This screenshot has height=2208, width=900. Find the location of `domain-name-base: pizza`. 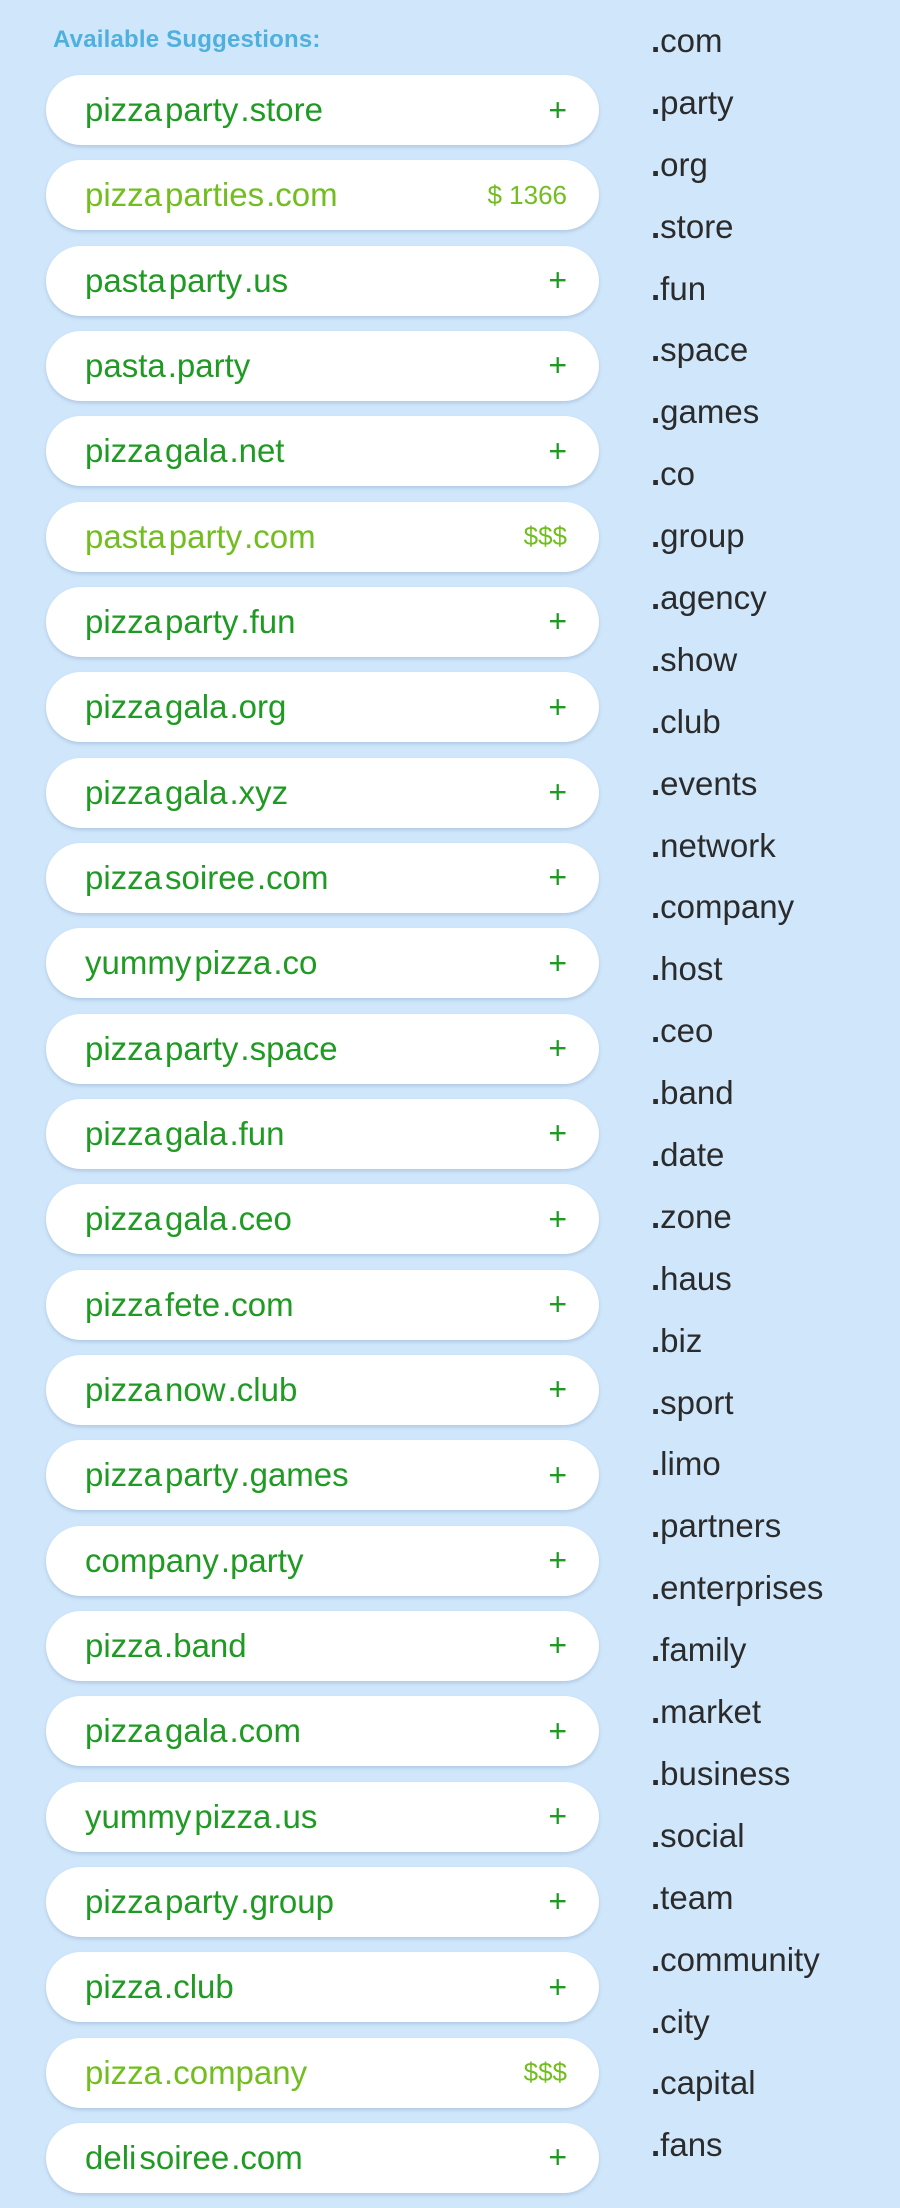

domain-name-base: pizza is located at coordinates (124, 1304).